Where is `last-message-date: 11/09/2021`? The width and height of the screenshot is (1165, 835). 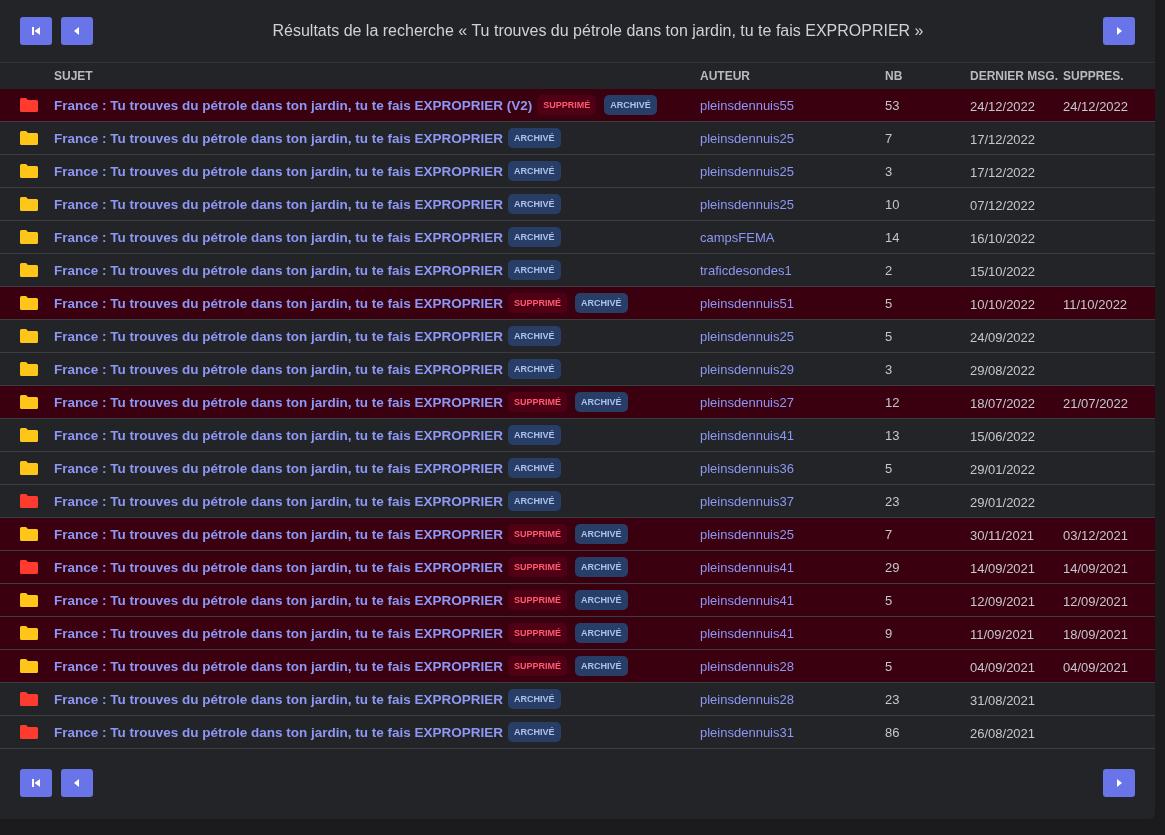
last-message-date: 11/09/2021 is located at coordinates (1003, 634).